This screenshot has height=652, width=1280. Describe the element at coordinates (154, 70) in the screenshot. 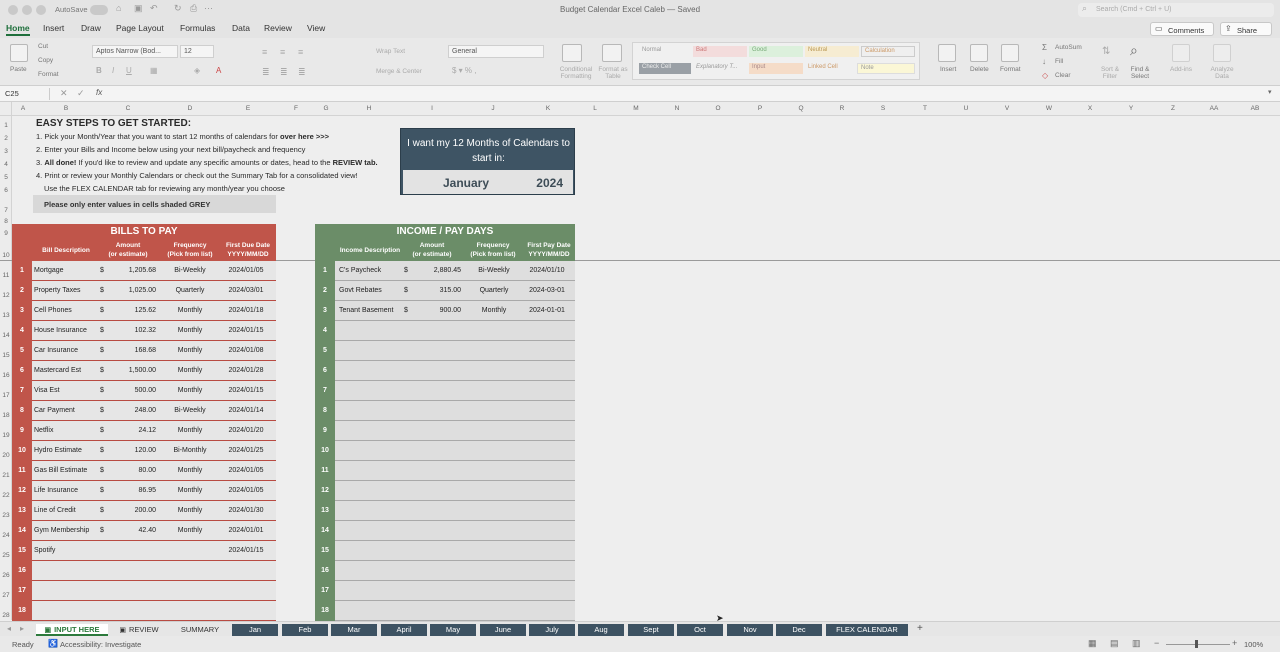

I see `borders-icon: ▦` at that location.